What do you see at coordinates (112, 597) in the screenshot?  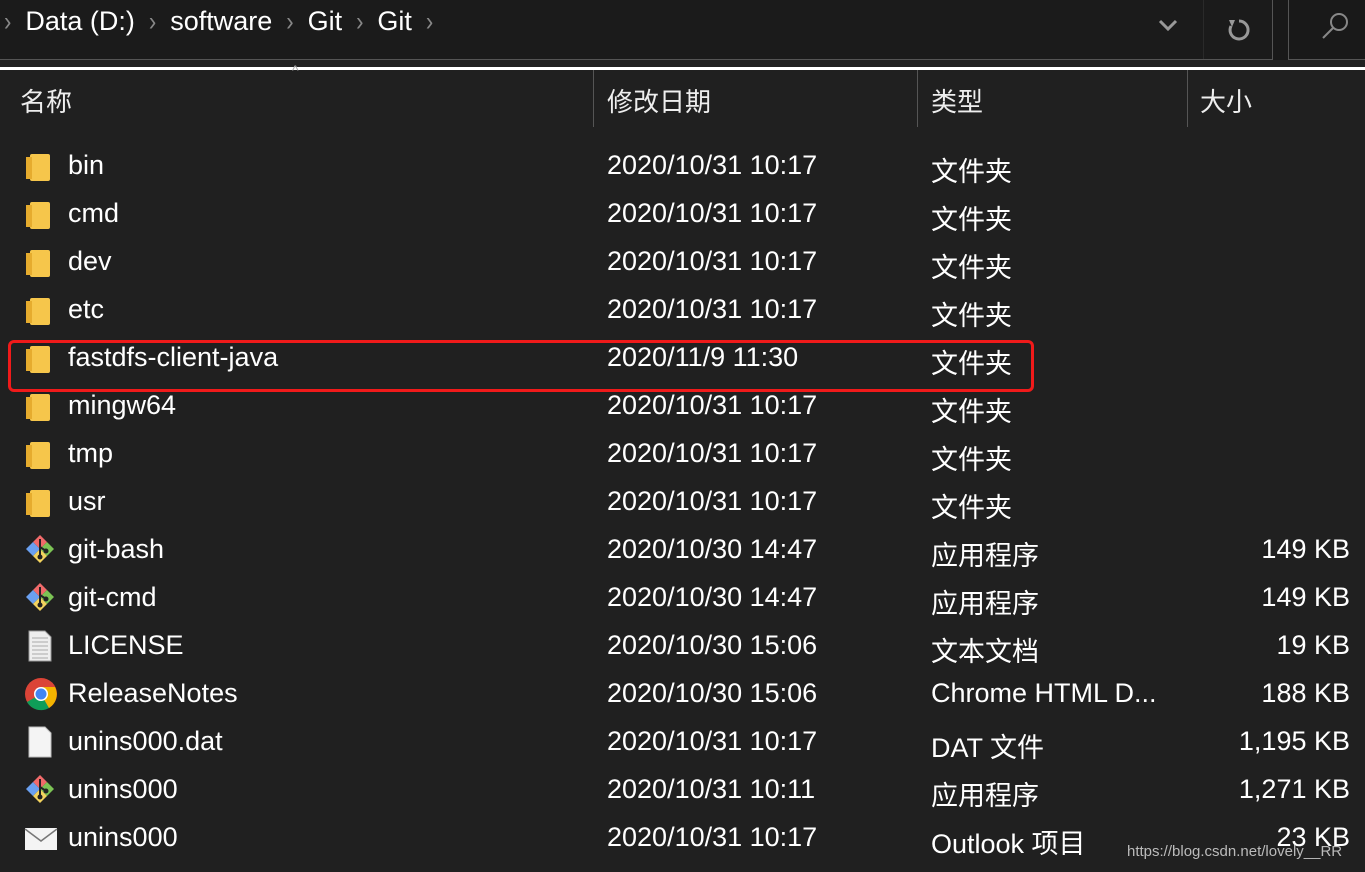 I see `file-name: git-cmd` at bounding box center [112, 597].